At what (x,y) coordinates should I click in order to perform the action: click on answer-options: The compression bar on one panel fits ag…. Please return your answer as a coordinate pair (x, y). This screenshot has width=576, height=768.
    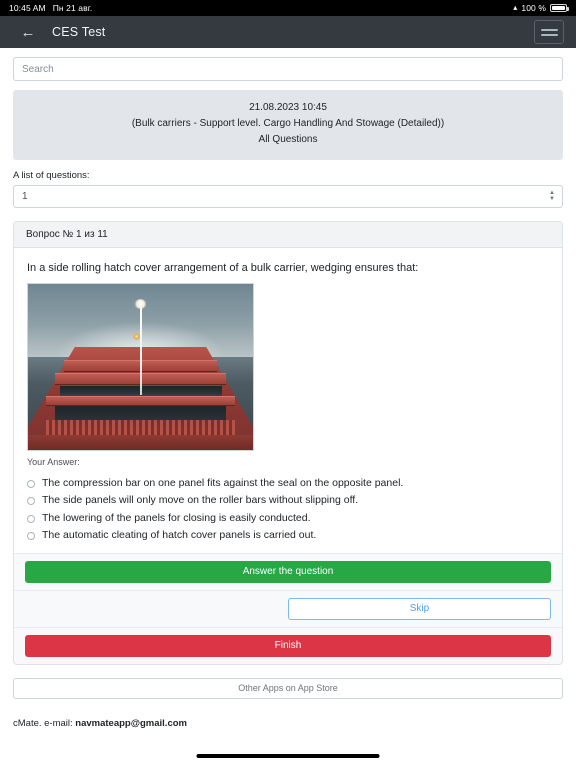
    Looking at the image, I should click on (289, 510).